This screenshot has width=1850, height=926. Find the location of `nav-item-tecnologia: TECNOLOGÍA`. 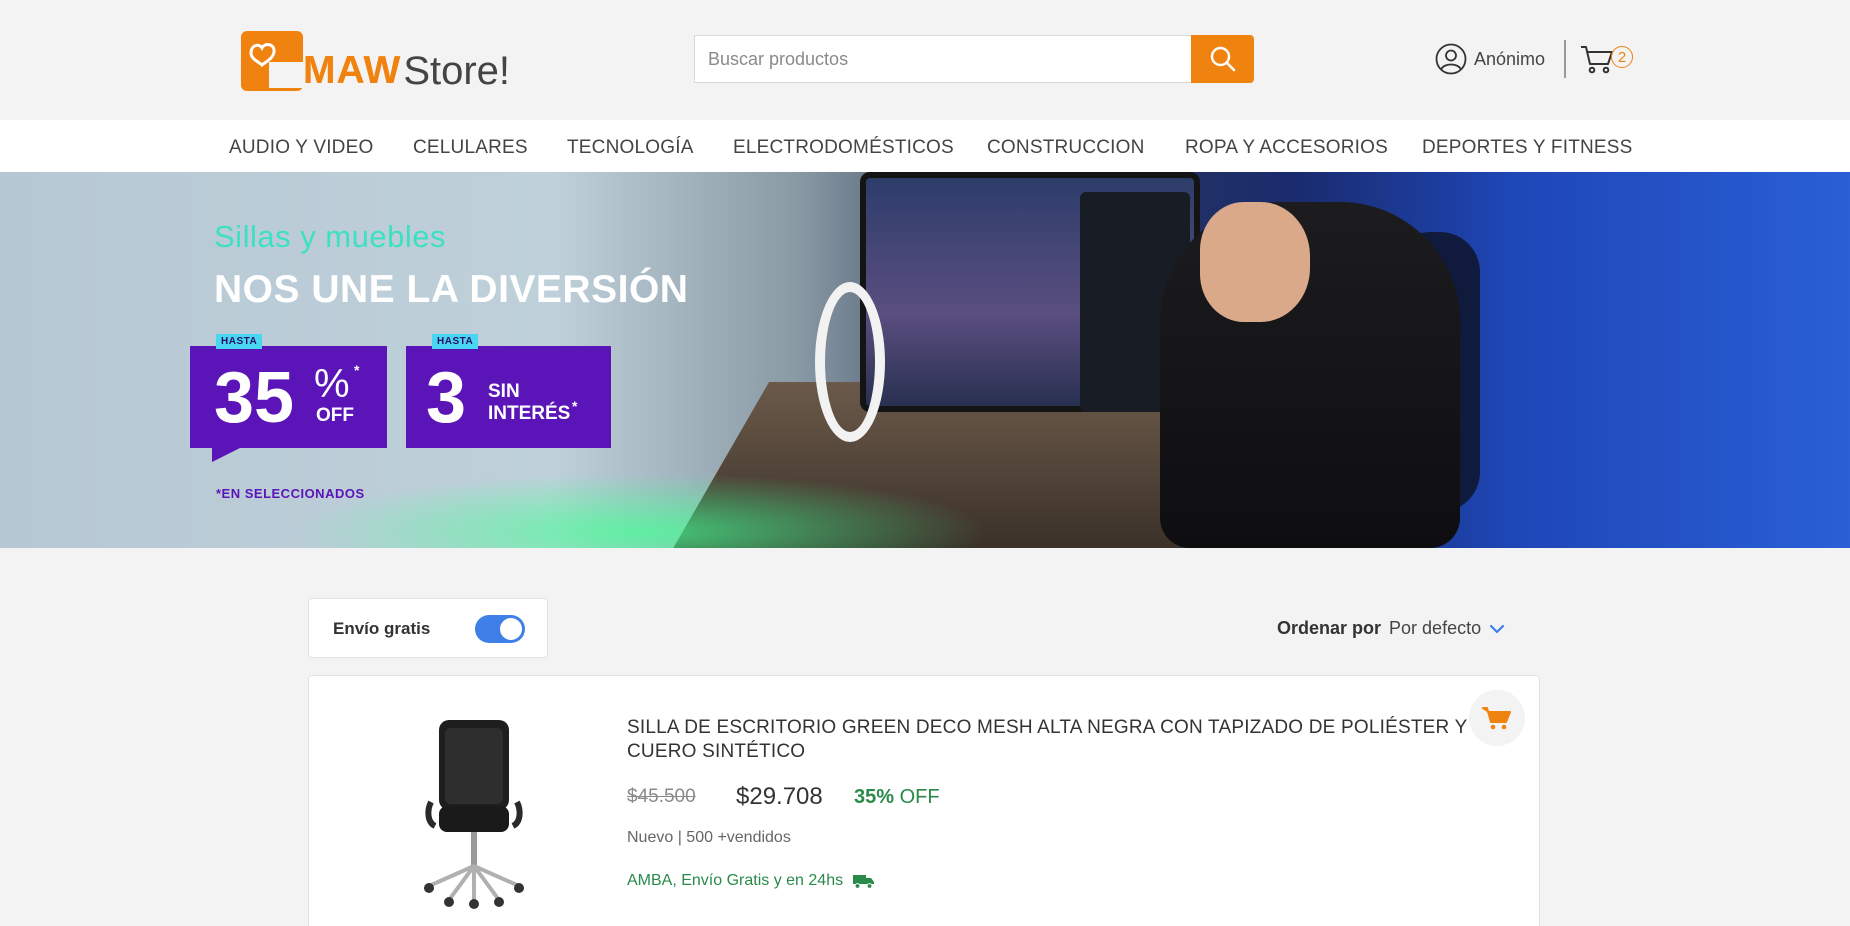

nav-item-tecnologia: TECNOLOGÍA is located at coordinates (630, 148).